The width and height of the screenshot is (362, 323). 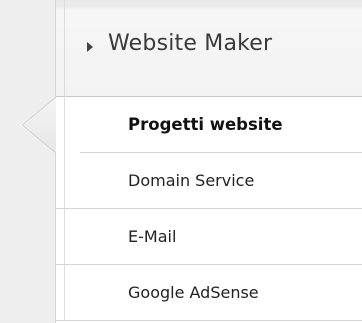 I want to click on triangle-right-icon, so click(x=90, y=47).